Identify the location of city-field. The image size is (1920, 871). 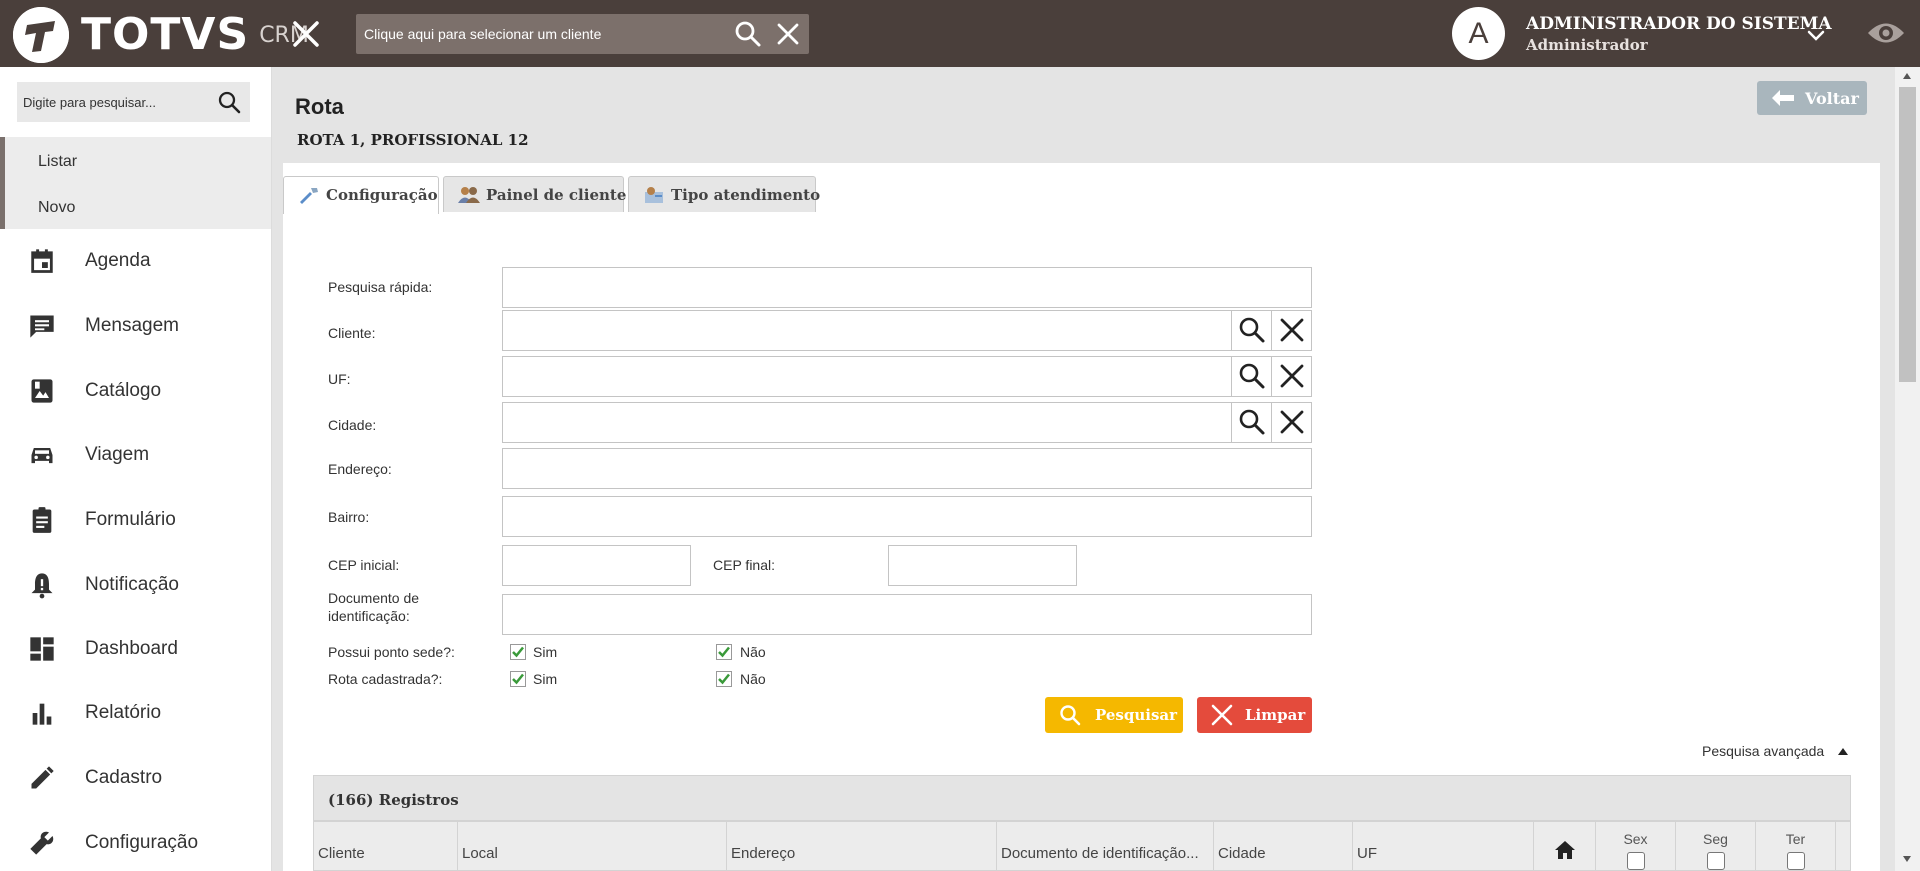
(907, 422).